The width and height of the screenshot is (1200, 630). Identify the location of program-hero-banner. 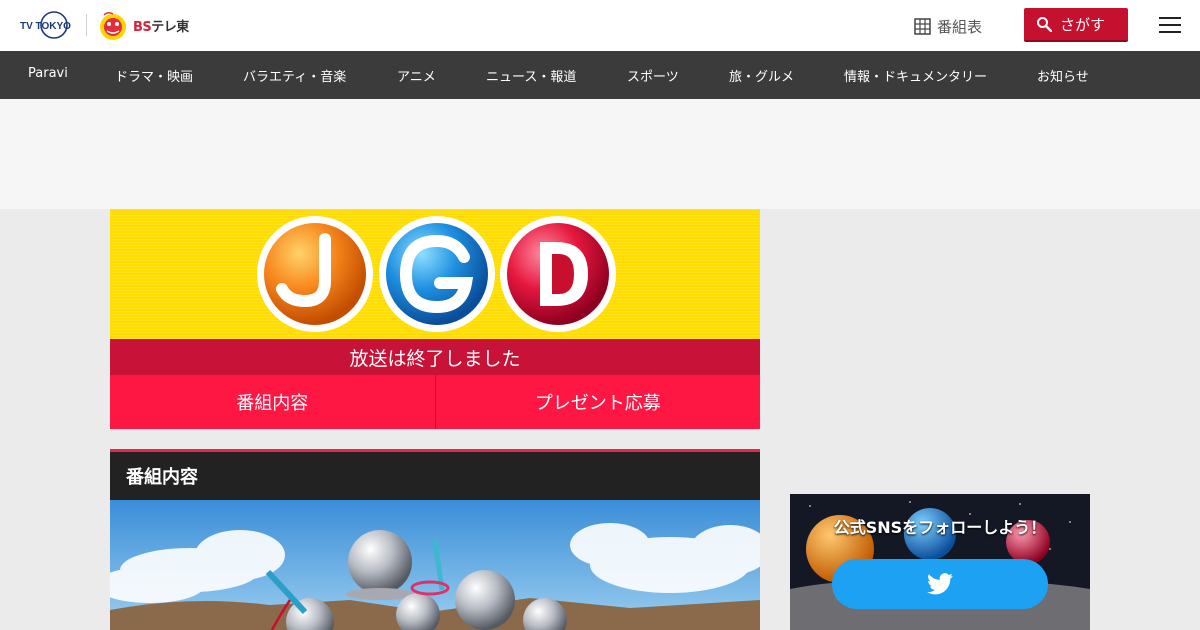
(435, 274).